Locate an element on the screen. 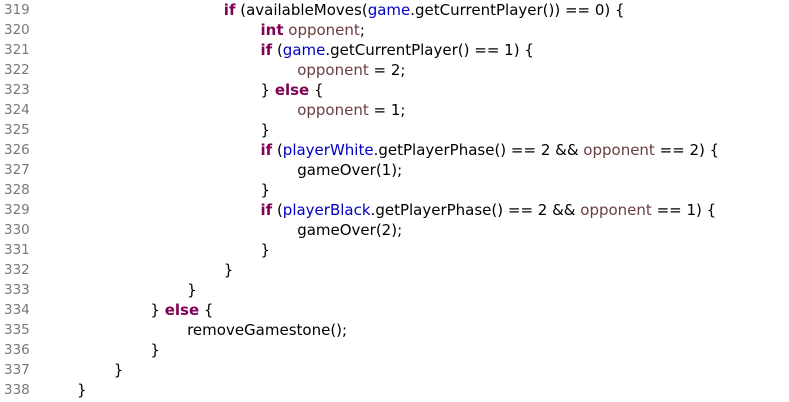 The image size is (789, 402). code-token: ; is located at coordinates (362, 30).